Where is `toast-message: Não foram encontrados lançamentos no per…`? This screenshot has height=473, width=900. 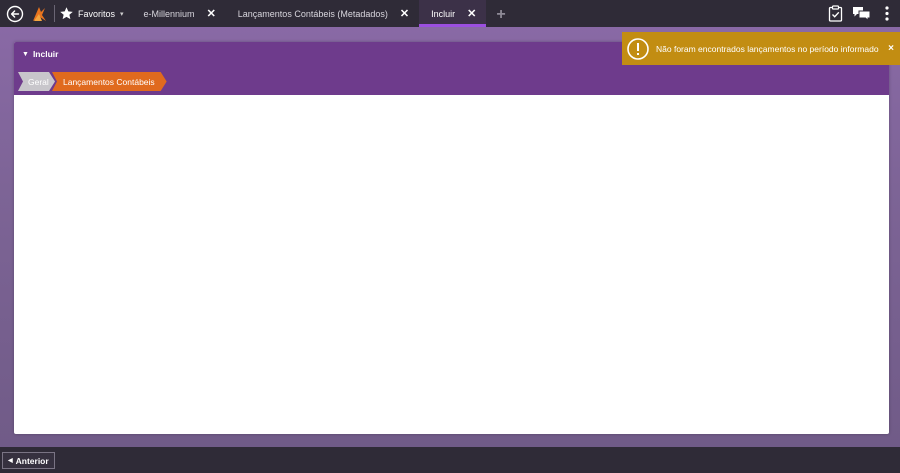
toast-message: Não foram encontrados lançamentos no per… is located at coordinates (767, 48).